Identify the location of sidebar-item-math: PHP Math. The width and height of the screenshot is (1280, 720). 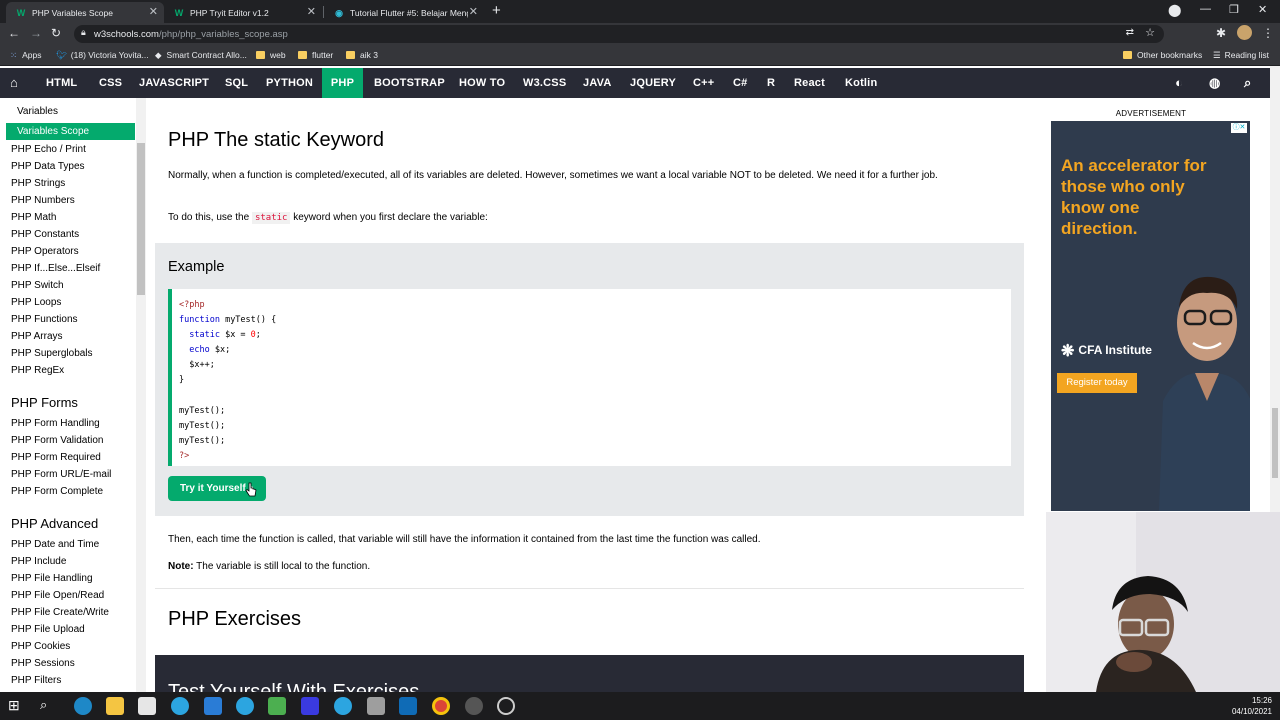
(33, 217).